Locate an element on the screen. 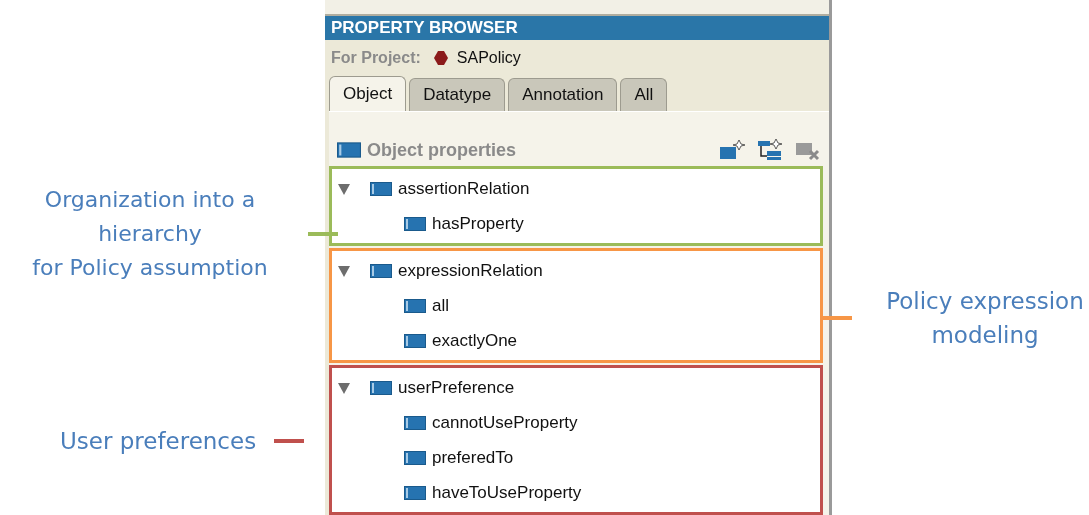 This screenshot has height=515, width=1089. tree-item: expressionRelation is located at coordinates (470, 270).